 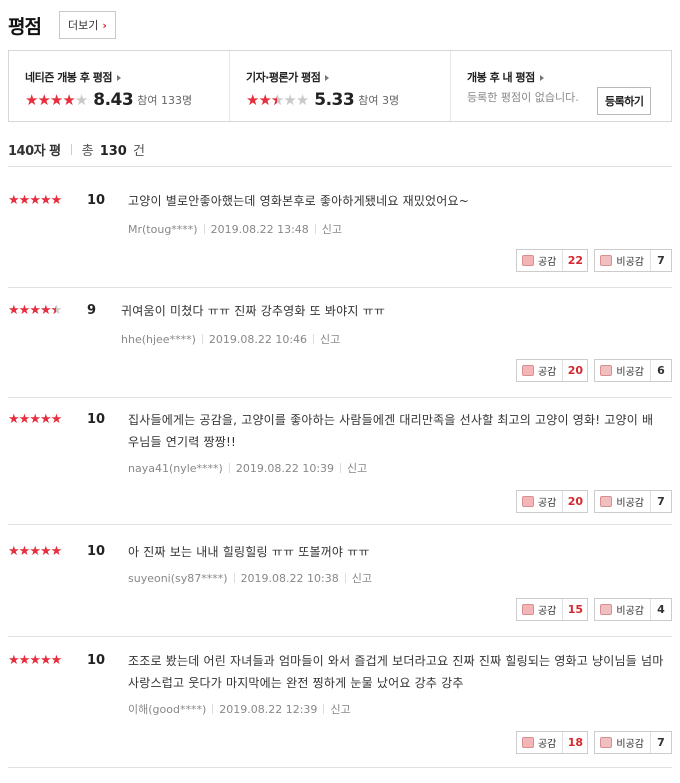 I want to click on chevron-right-icon: ›, so click(x=104, y=25).